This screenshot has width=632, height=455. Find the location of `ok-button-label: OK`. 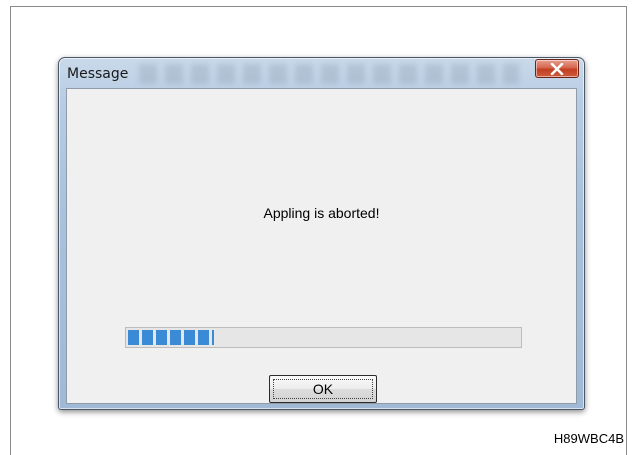

ok-button-label: OK is located at coordinates (323, 389).